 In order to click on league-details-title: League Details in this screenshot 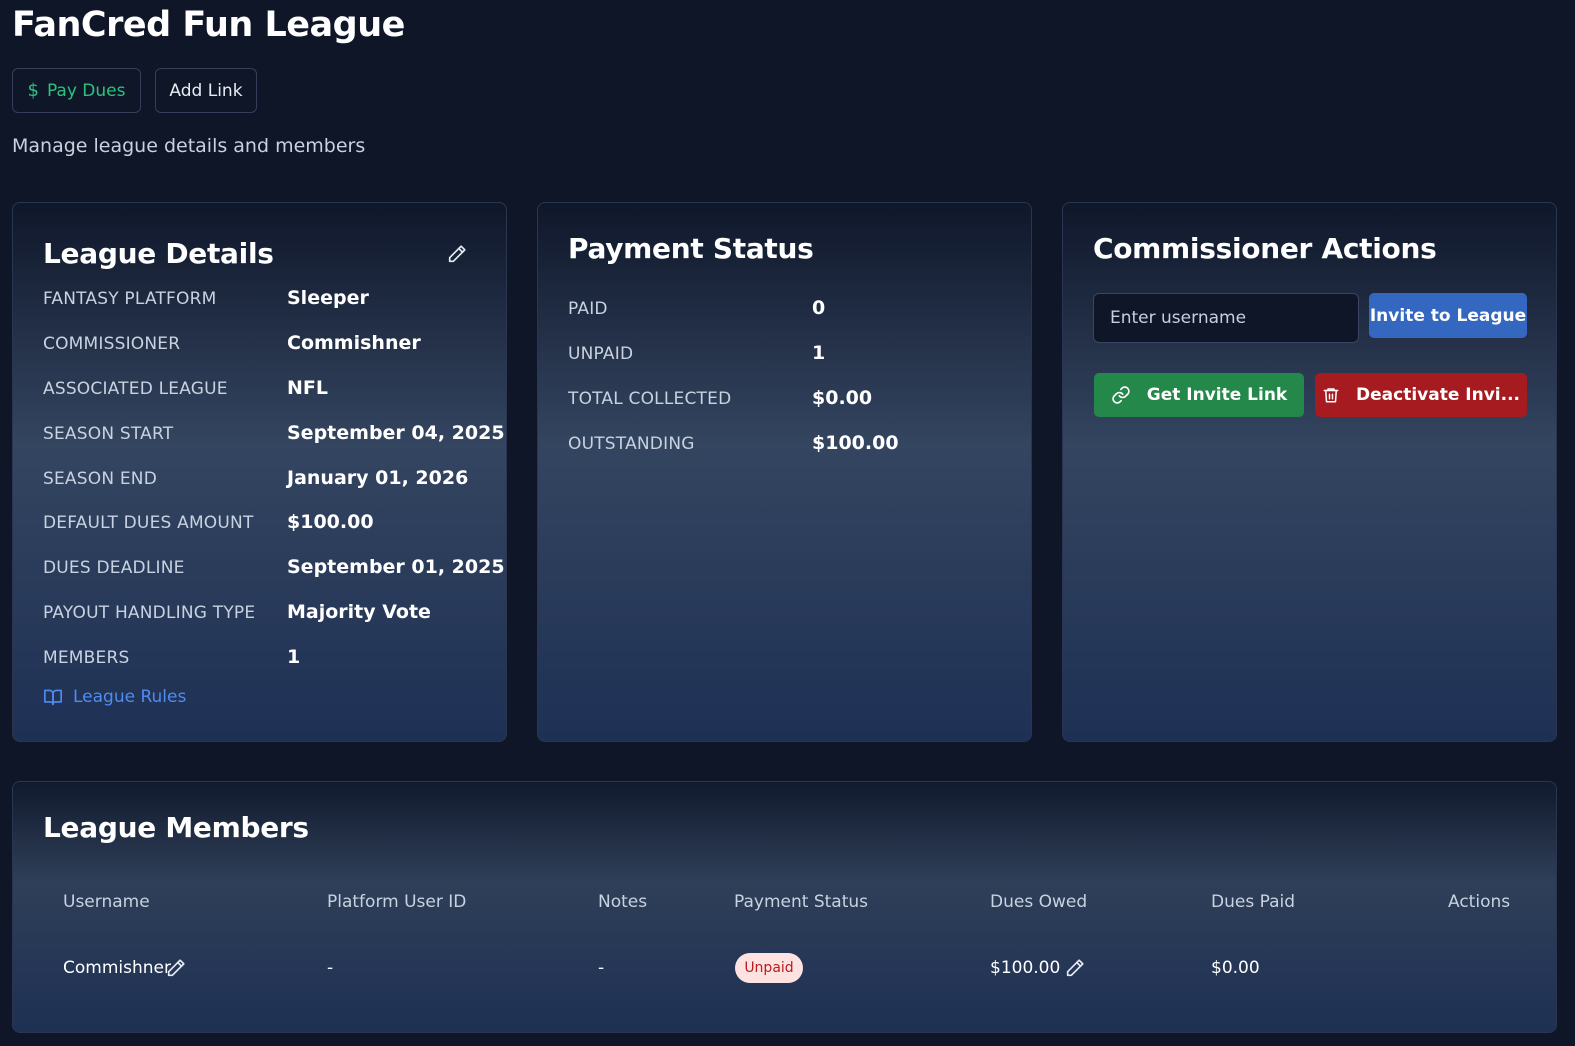, I will do `click(158, 253)`.